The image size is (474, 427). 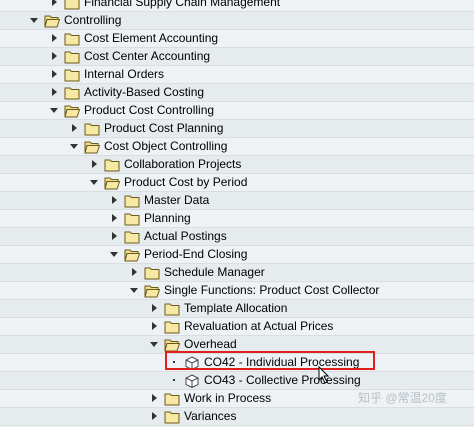 I want to click on tree-folder-item: Collaboration Projects, so click(x=237, y=165).